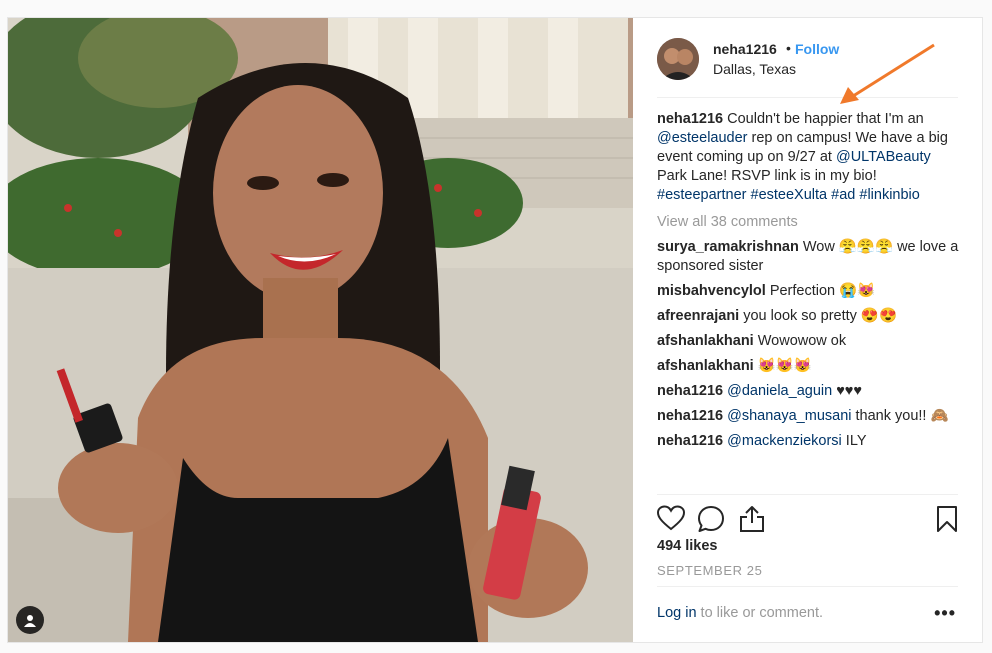  What do you see at coordinates (754, 69) in the screenshot?
I see `location-link: Dallas, Texas` at bounding box center [754, 69].